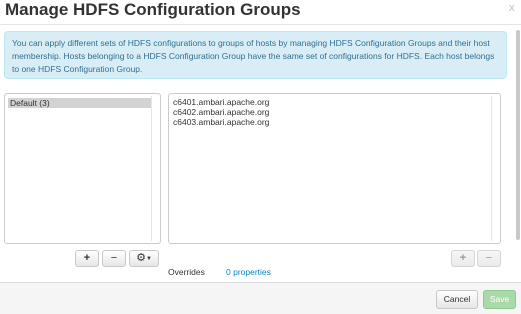 This screenshot has width=521, height=314. What do you see at coordinates (512, 8) in the screenshot?
I see `close-icon: x` at bounding box center [512, 8].